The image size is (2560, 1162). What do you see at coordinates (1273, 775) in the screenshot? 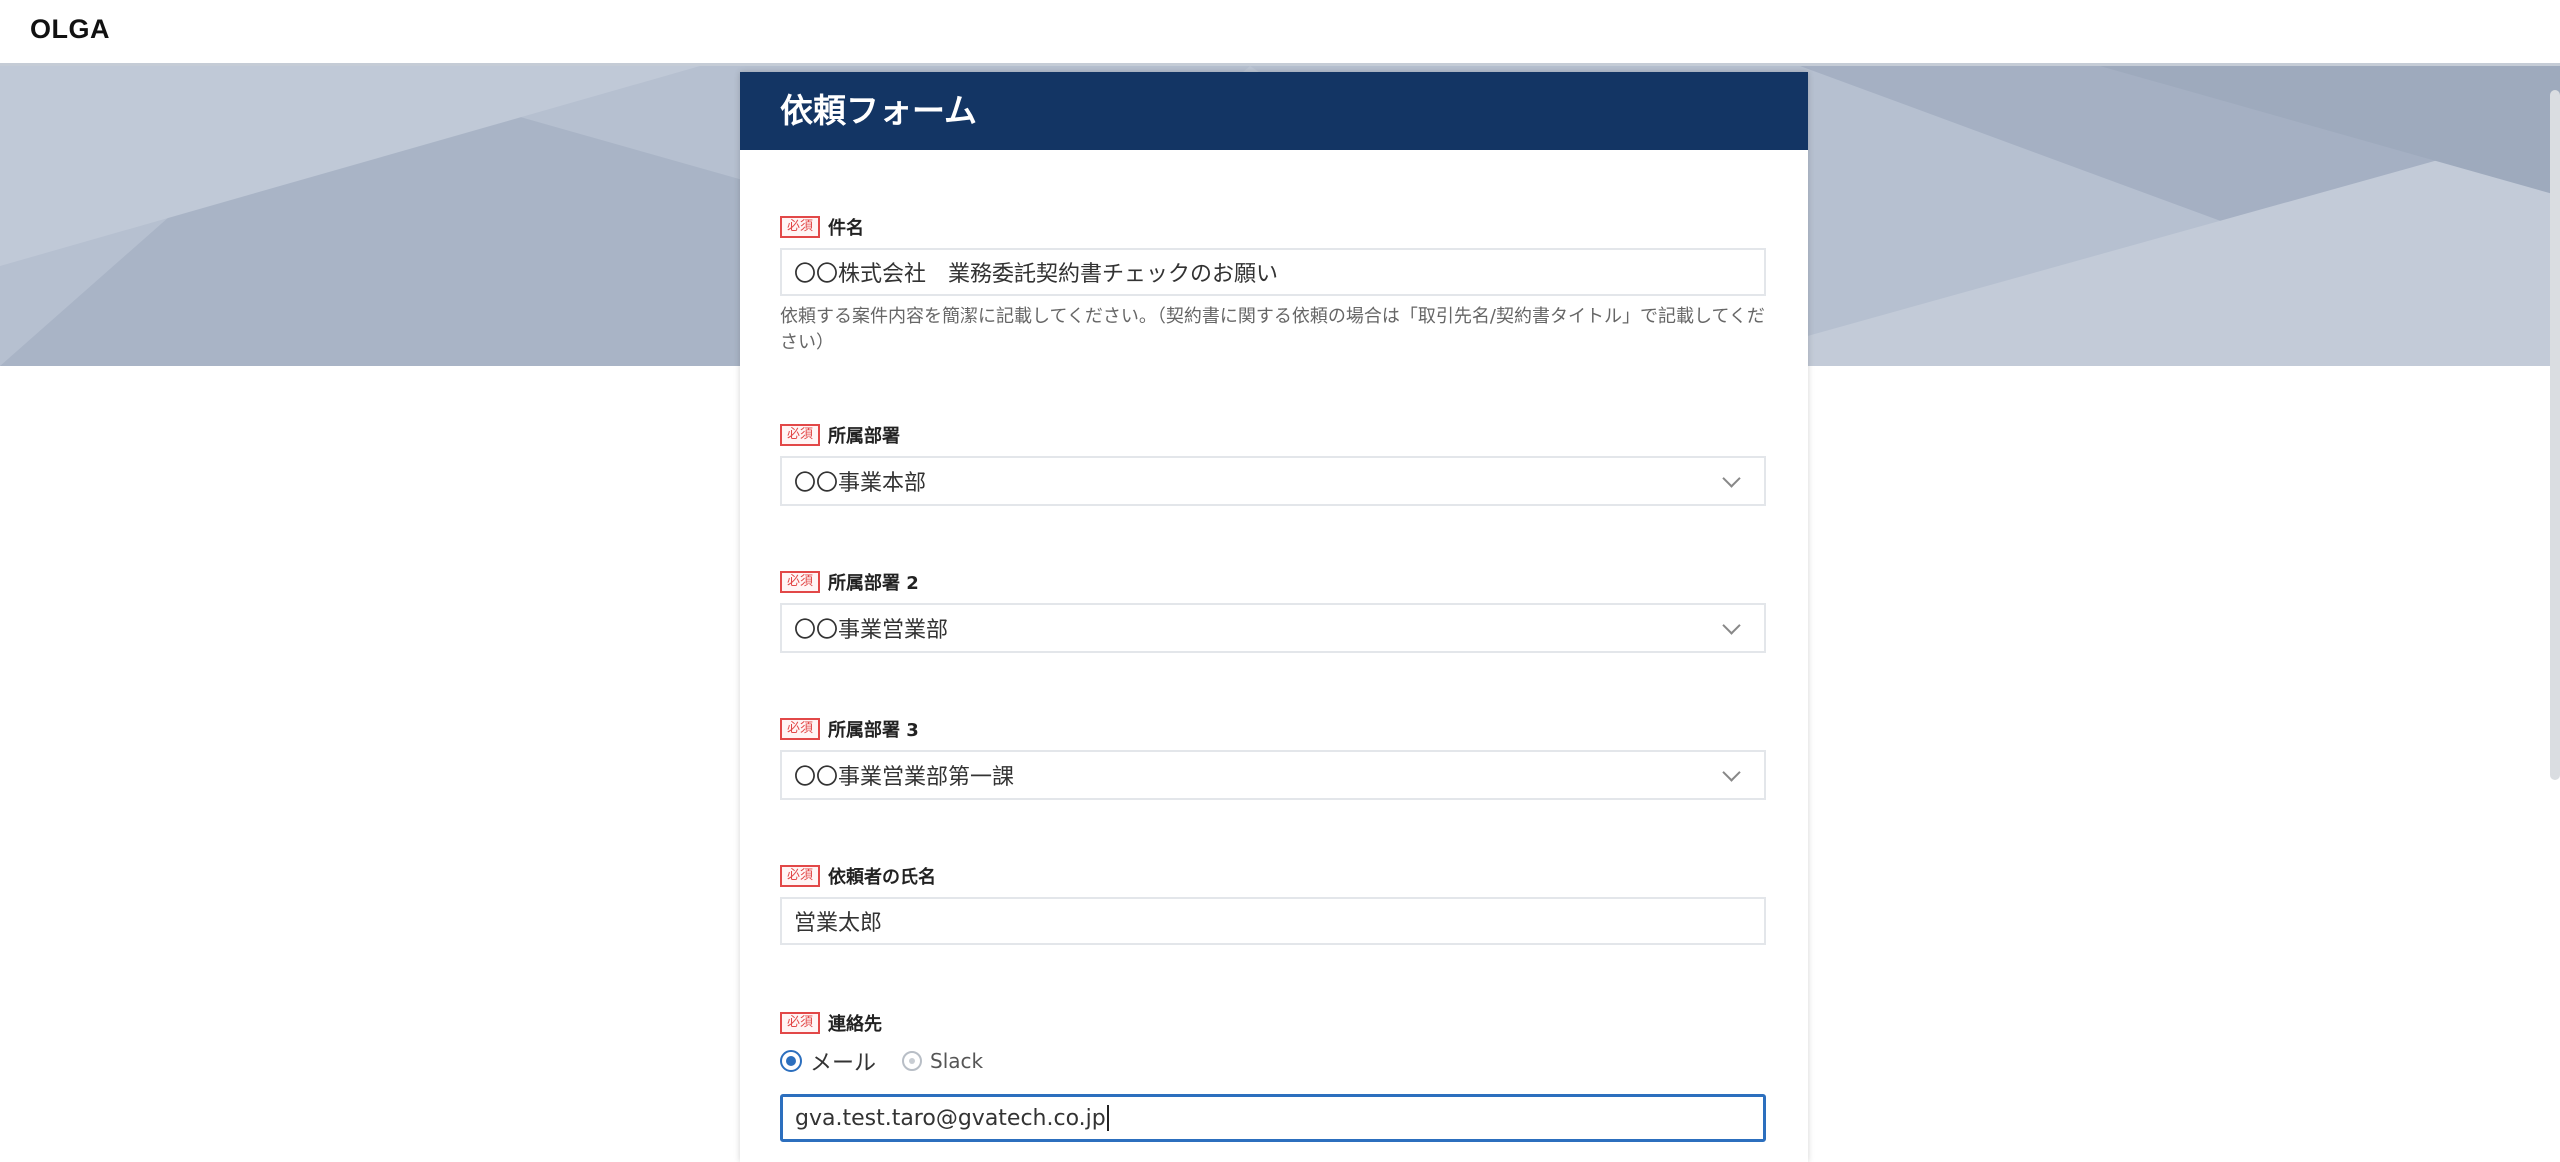
I see `department3-select: 〇〇事業営業部第一課` at bounding box center [1273, 775].